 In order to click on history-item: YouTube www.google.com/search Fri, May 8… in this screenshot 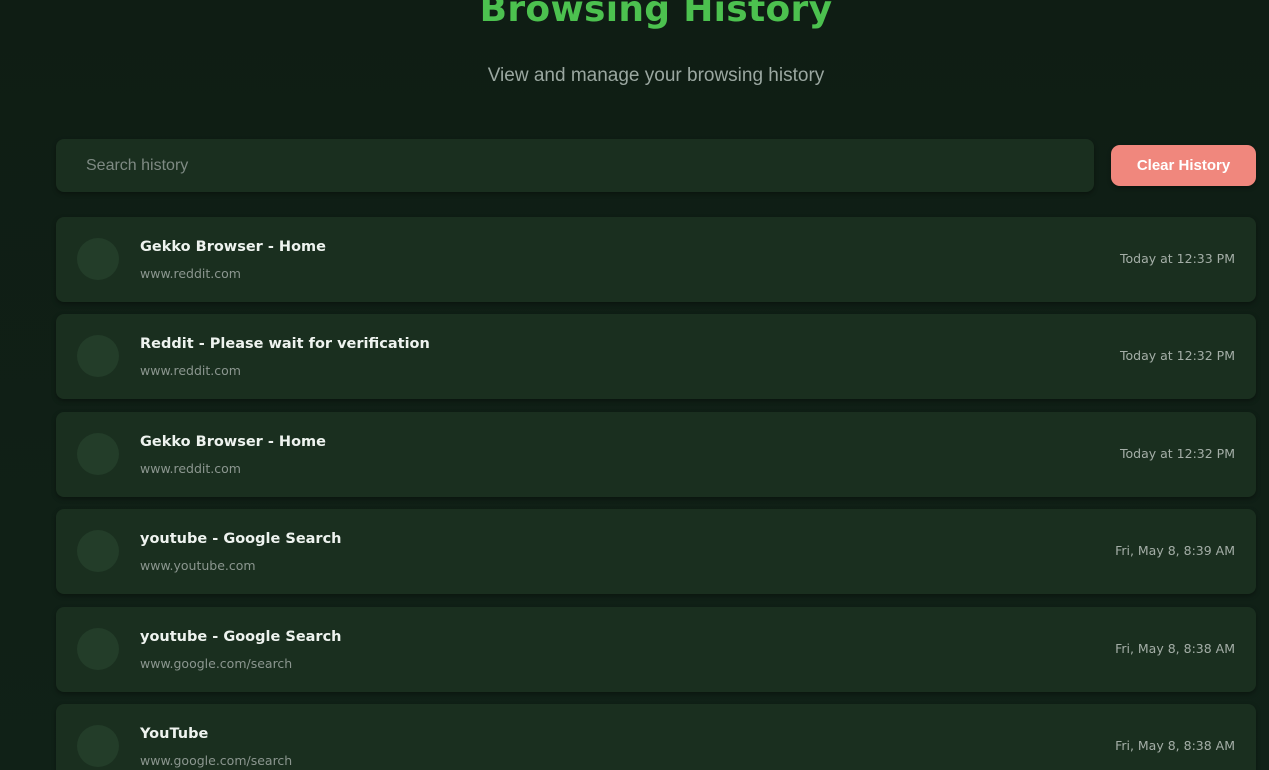, I will do `click(656, 736)`.